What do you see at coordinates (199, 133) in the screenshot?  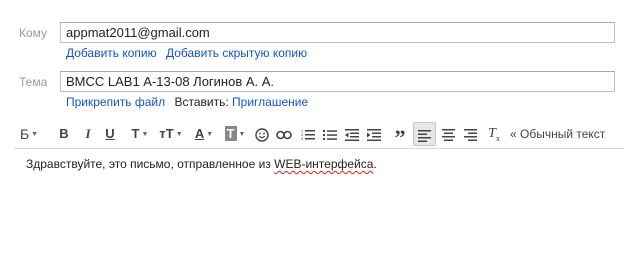 I see `text-color-label: A` at bounding box center [199, 133].